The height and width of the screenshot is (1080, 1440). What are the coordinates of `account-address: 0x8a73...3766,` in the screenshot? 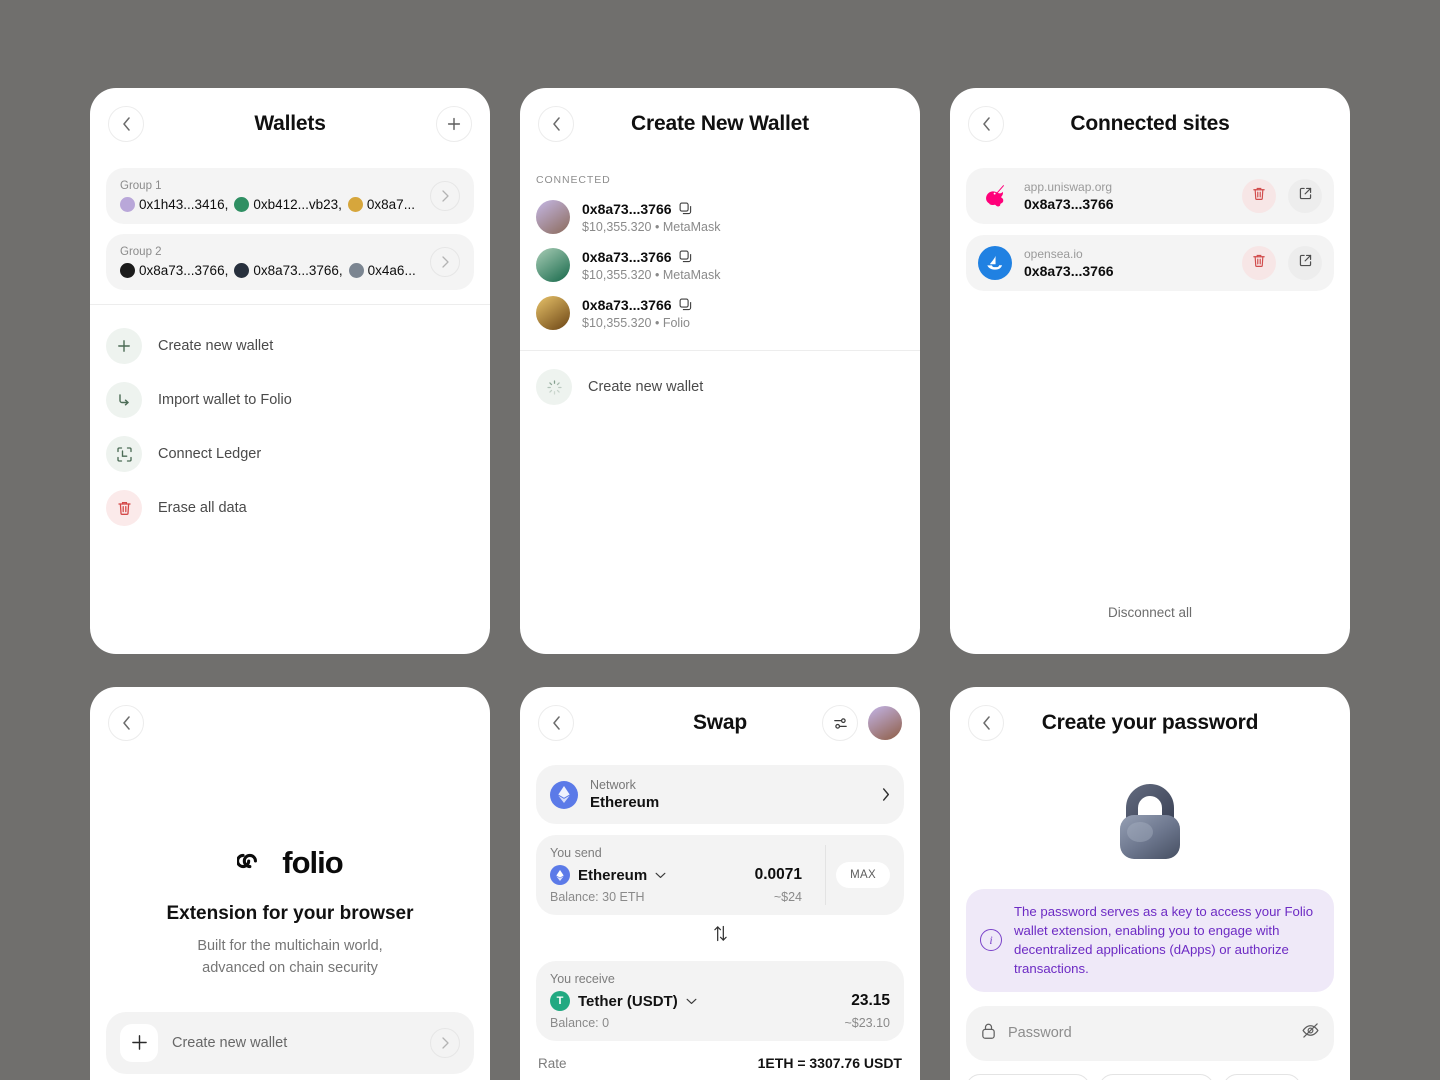 It's located at (298, 270).